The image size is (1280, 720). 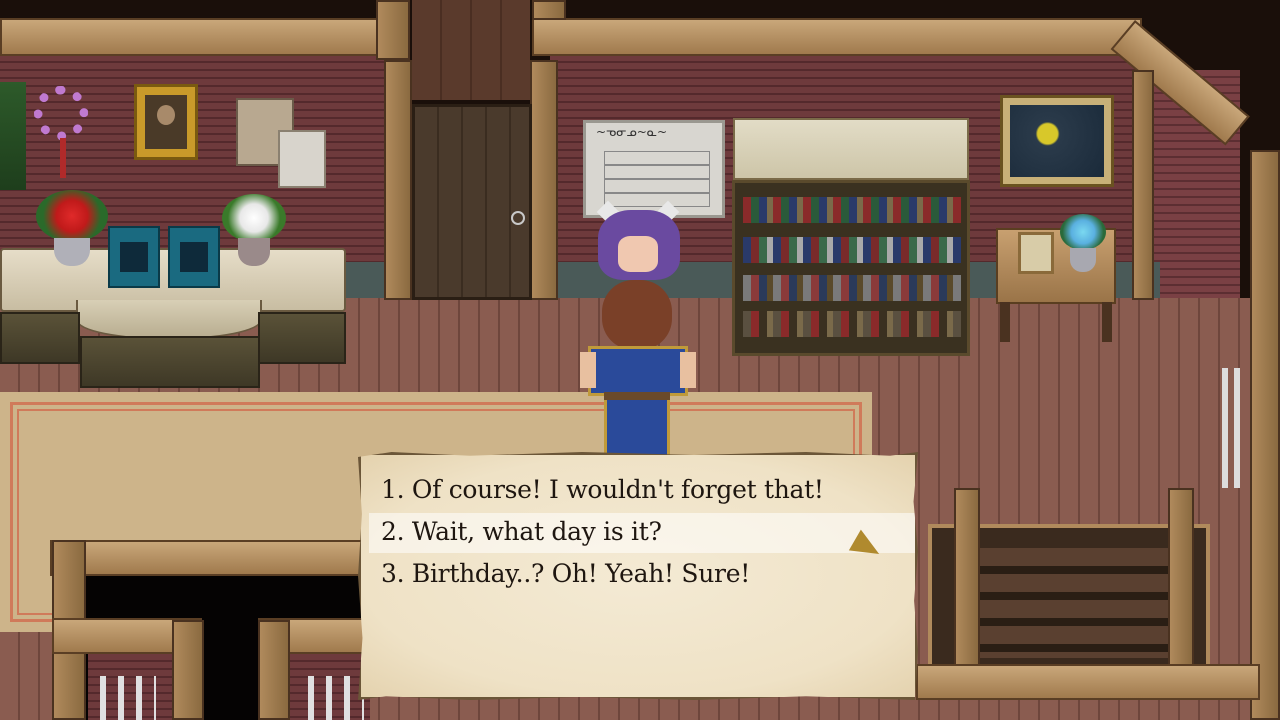 I want to click on plant-hanging-icon, so click(x=13, y=136).